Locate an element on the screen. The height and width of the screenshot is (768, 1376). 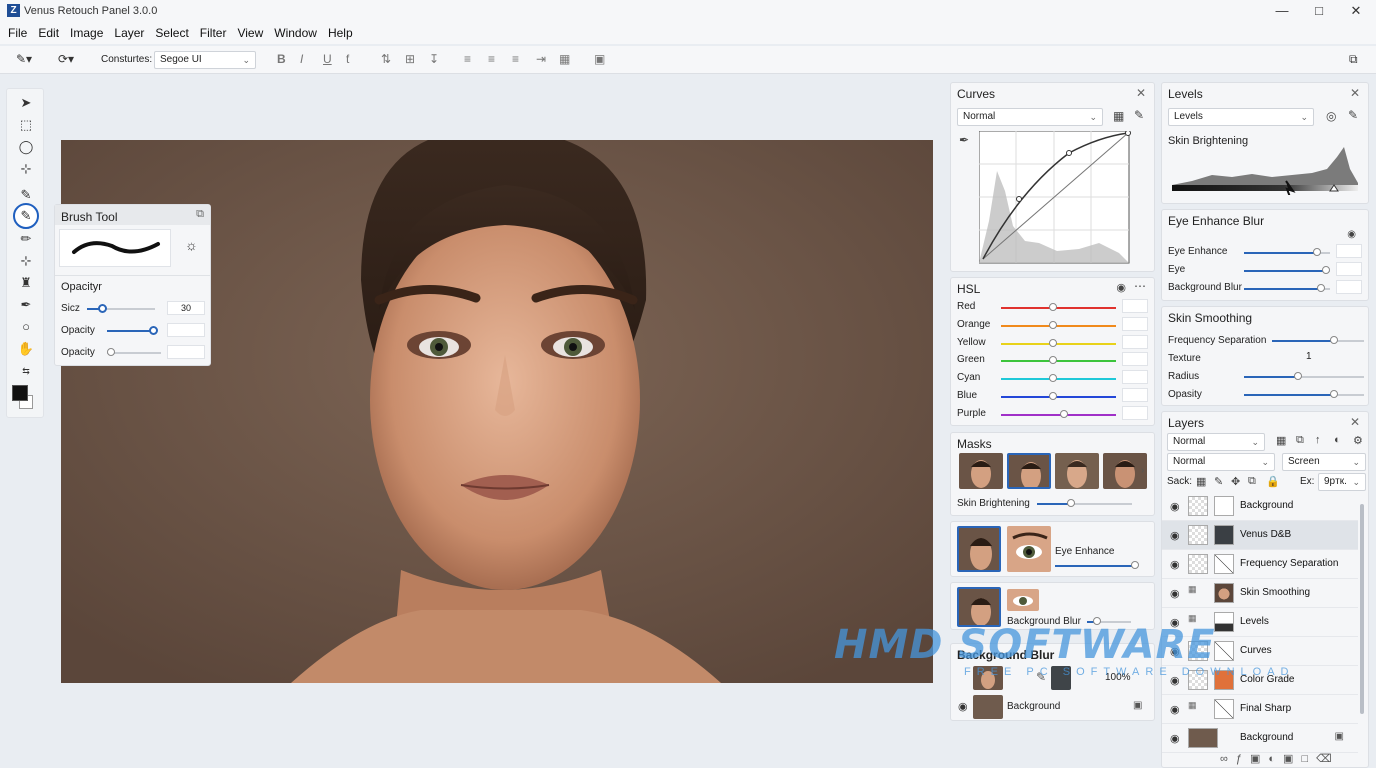
move-lock-icon: ✥ is located at coordinates (1235, 481).